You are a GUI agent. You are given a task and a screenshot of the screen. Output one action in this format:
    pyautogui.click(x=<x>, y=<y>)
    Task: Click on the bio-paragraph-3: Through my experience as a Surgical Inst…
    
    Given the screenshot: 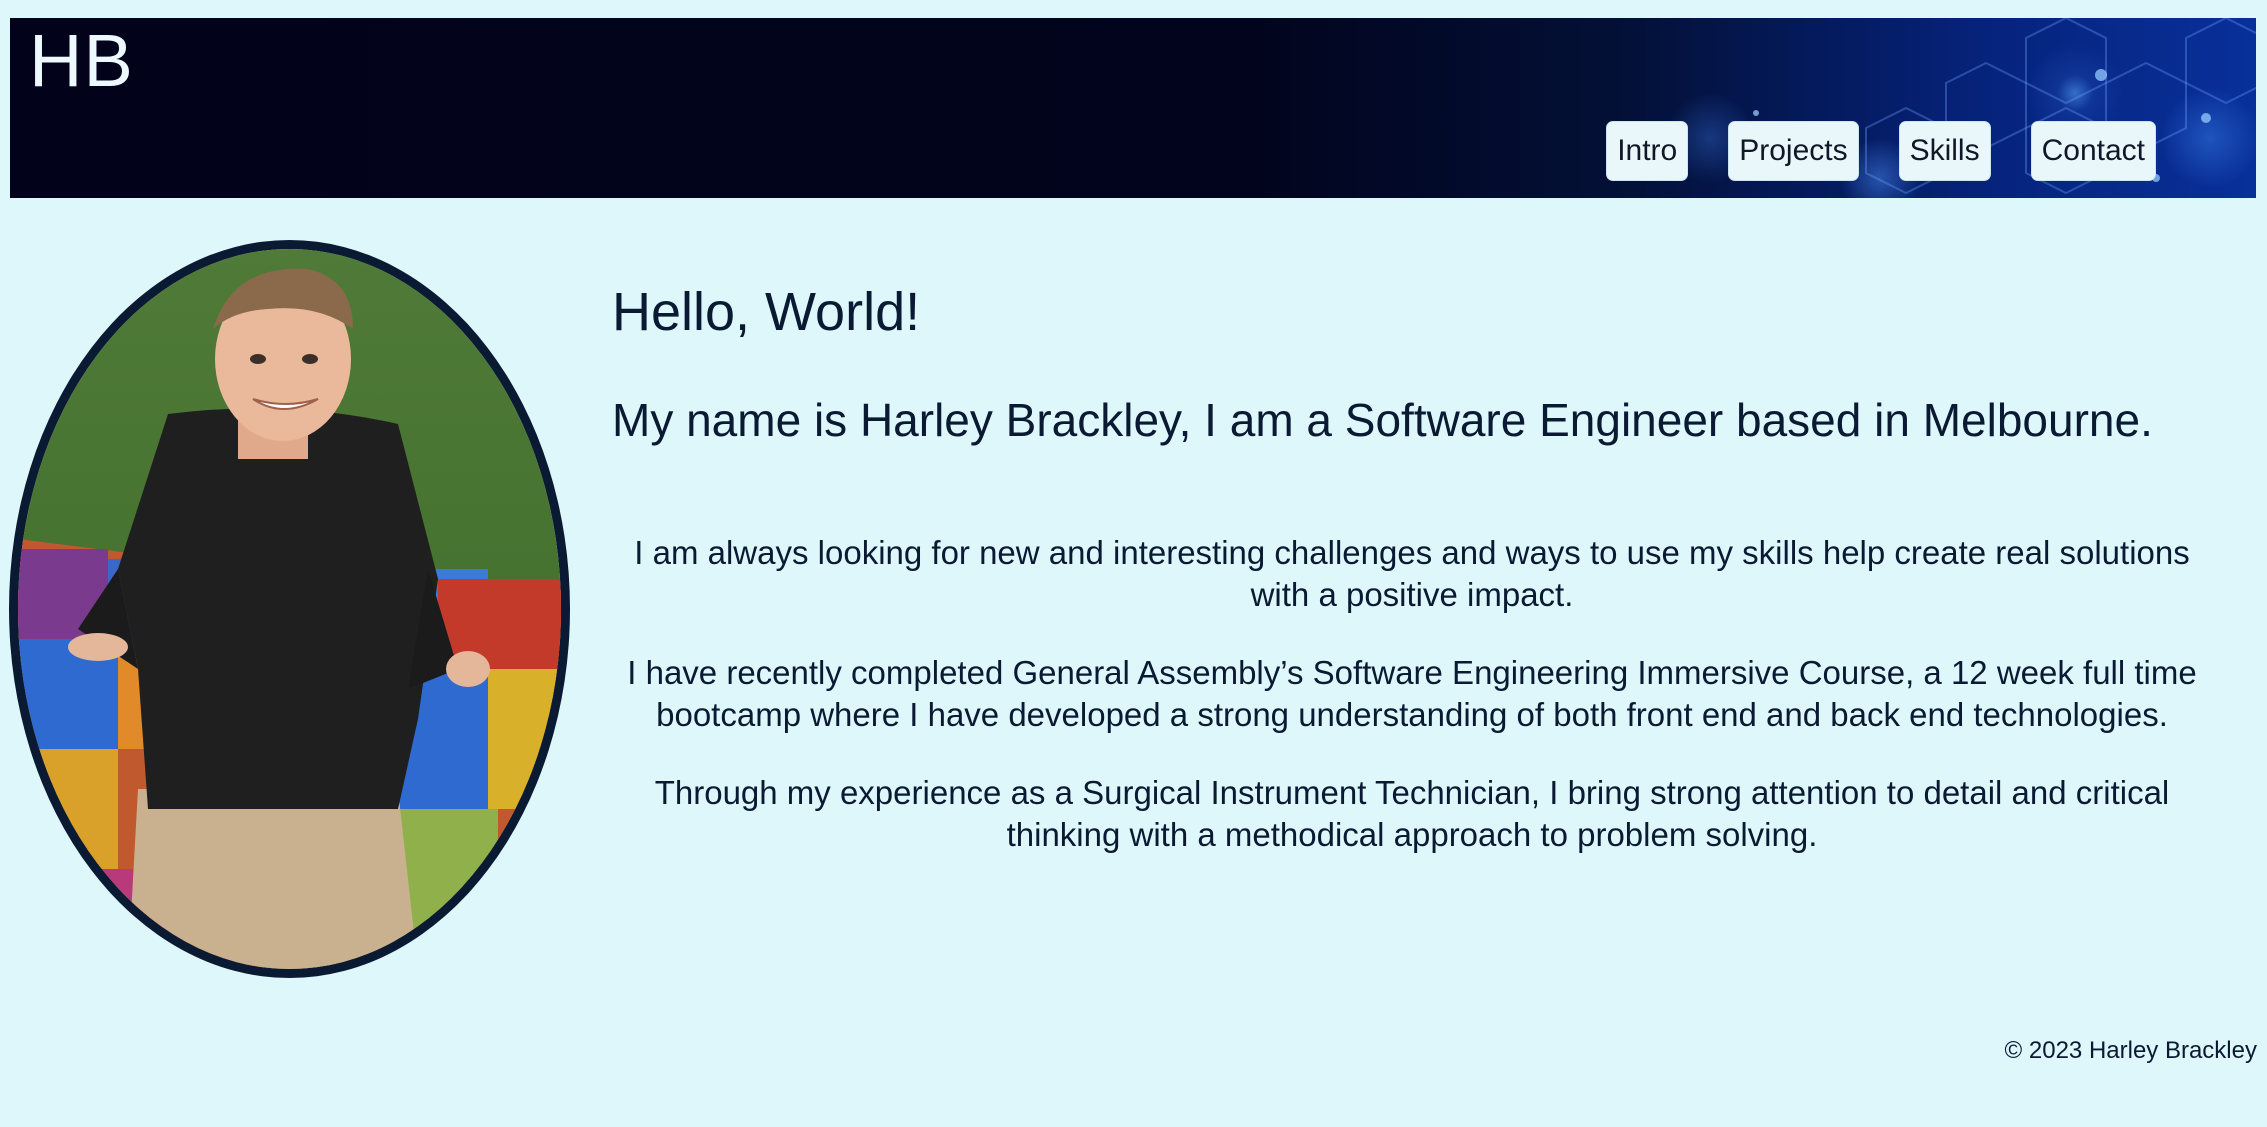 What is the action you would take?
    pyautogui.click(x=1412, y=813)
    